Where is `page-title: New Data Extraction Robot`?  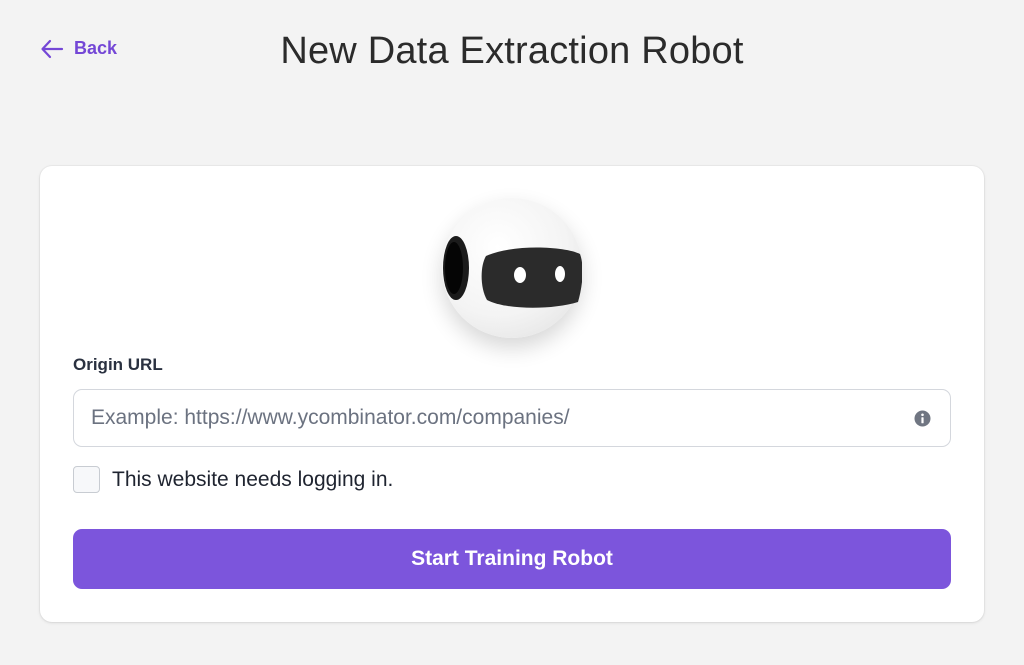 page-title: New Data Extraction Robot is located at coordinates (512, 51).